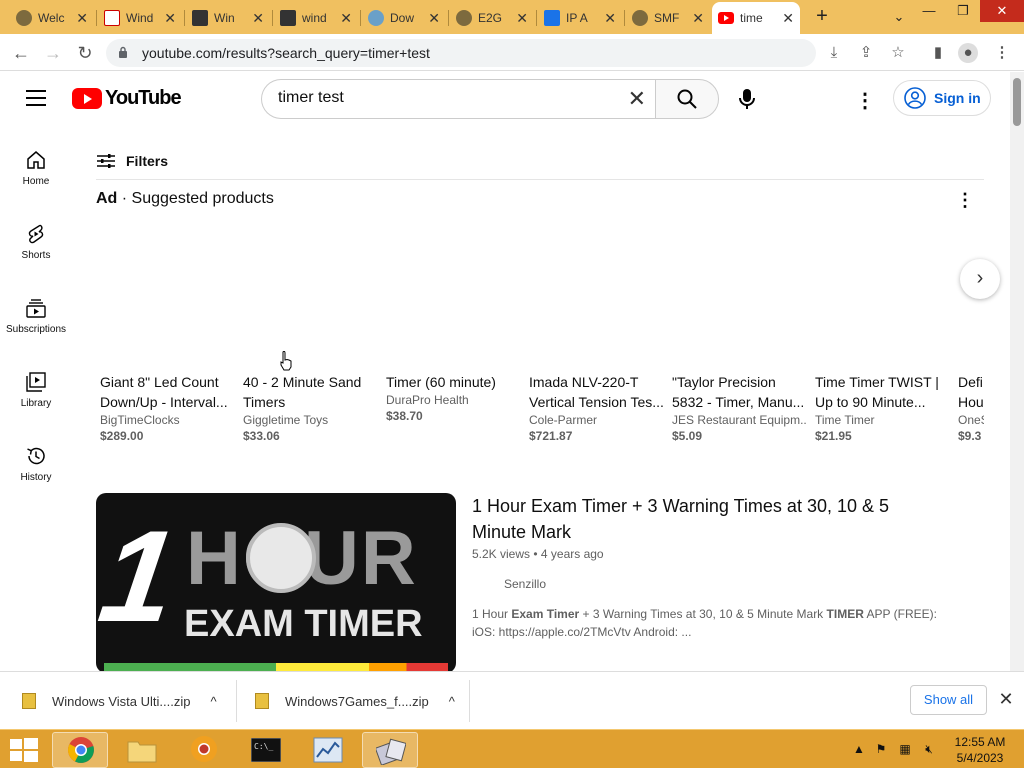 This screenshot has height=768, width=1024. What do you see at coordinates (390, 750) in the screenshot?
I see `taskbar-games` at bounding box center [390, 750].